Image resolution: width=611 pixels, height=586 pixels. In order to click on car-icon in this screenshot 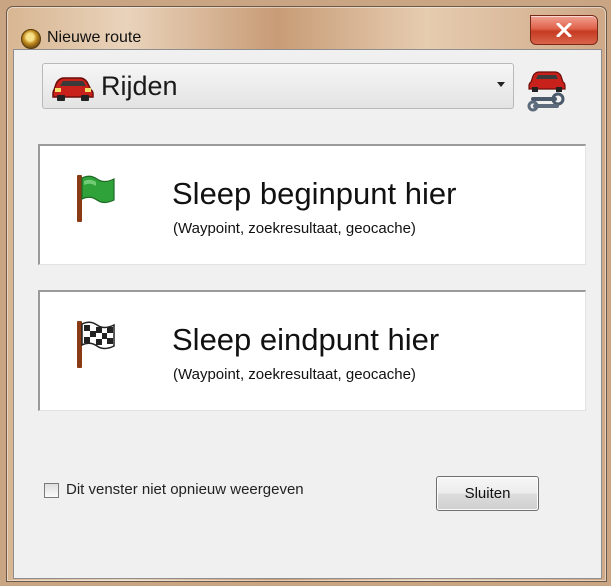, I will do `click(73, 89)`.